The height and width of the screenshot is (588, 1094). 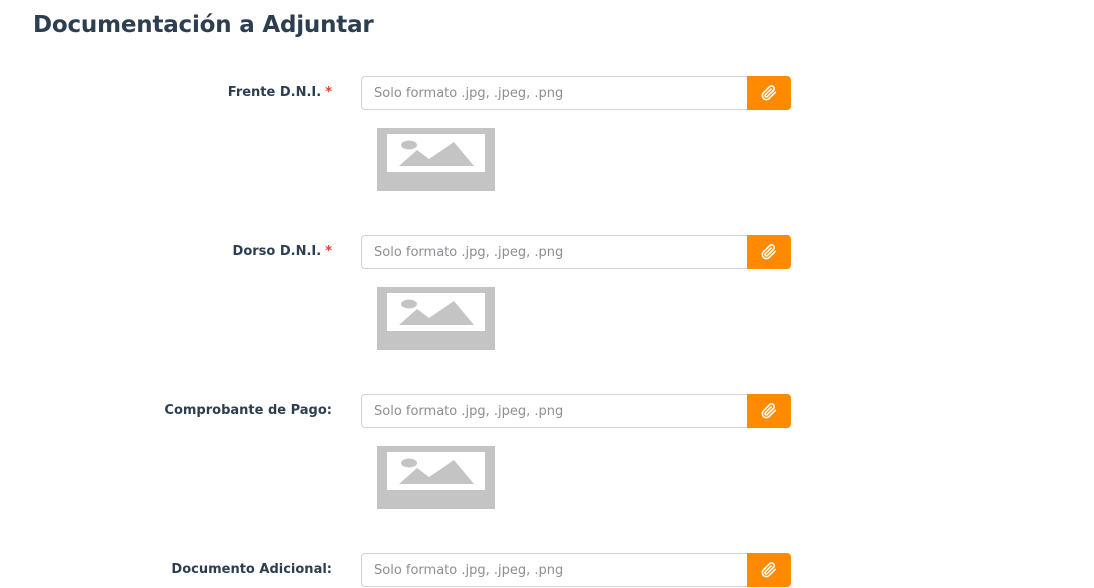 I want to click on attach-button-dorso-dni, so click(x=769, y=252).